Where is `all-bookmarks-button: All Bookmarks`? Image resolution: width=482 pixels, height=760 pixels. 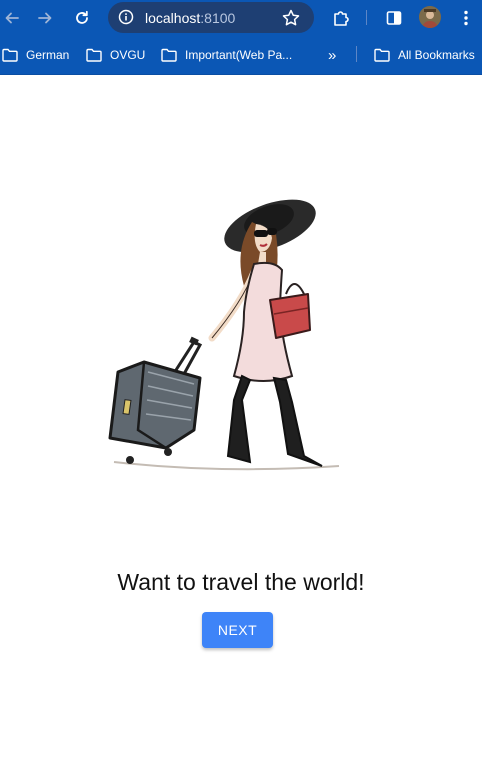
all-bookmarks-button: All Bookmarks is located at coordinates (424, 55).